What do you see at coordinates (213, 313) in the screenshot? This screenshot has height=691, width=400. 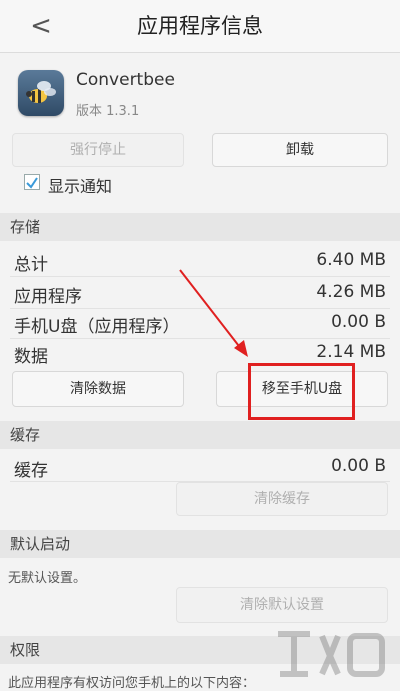 I see `annotation-arrow` at bounding box center [213, 313].